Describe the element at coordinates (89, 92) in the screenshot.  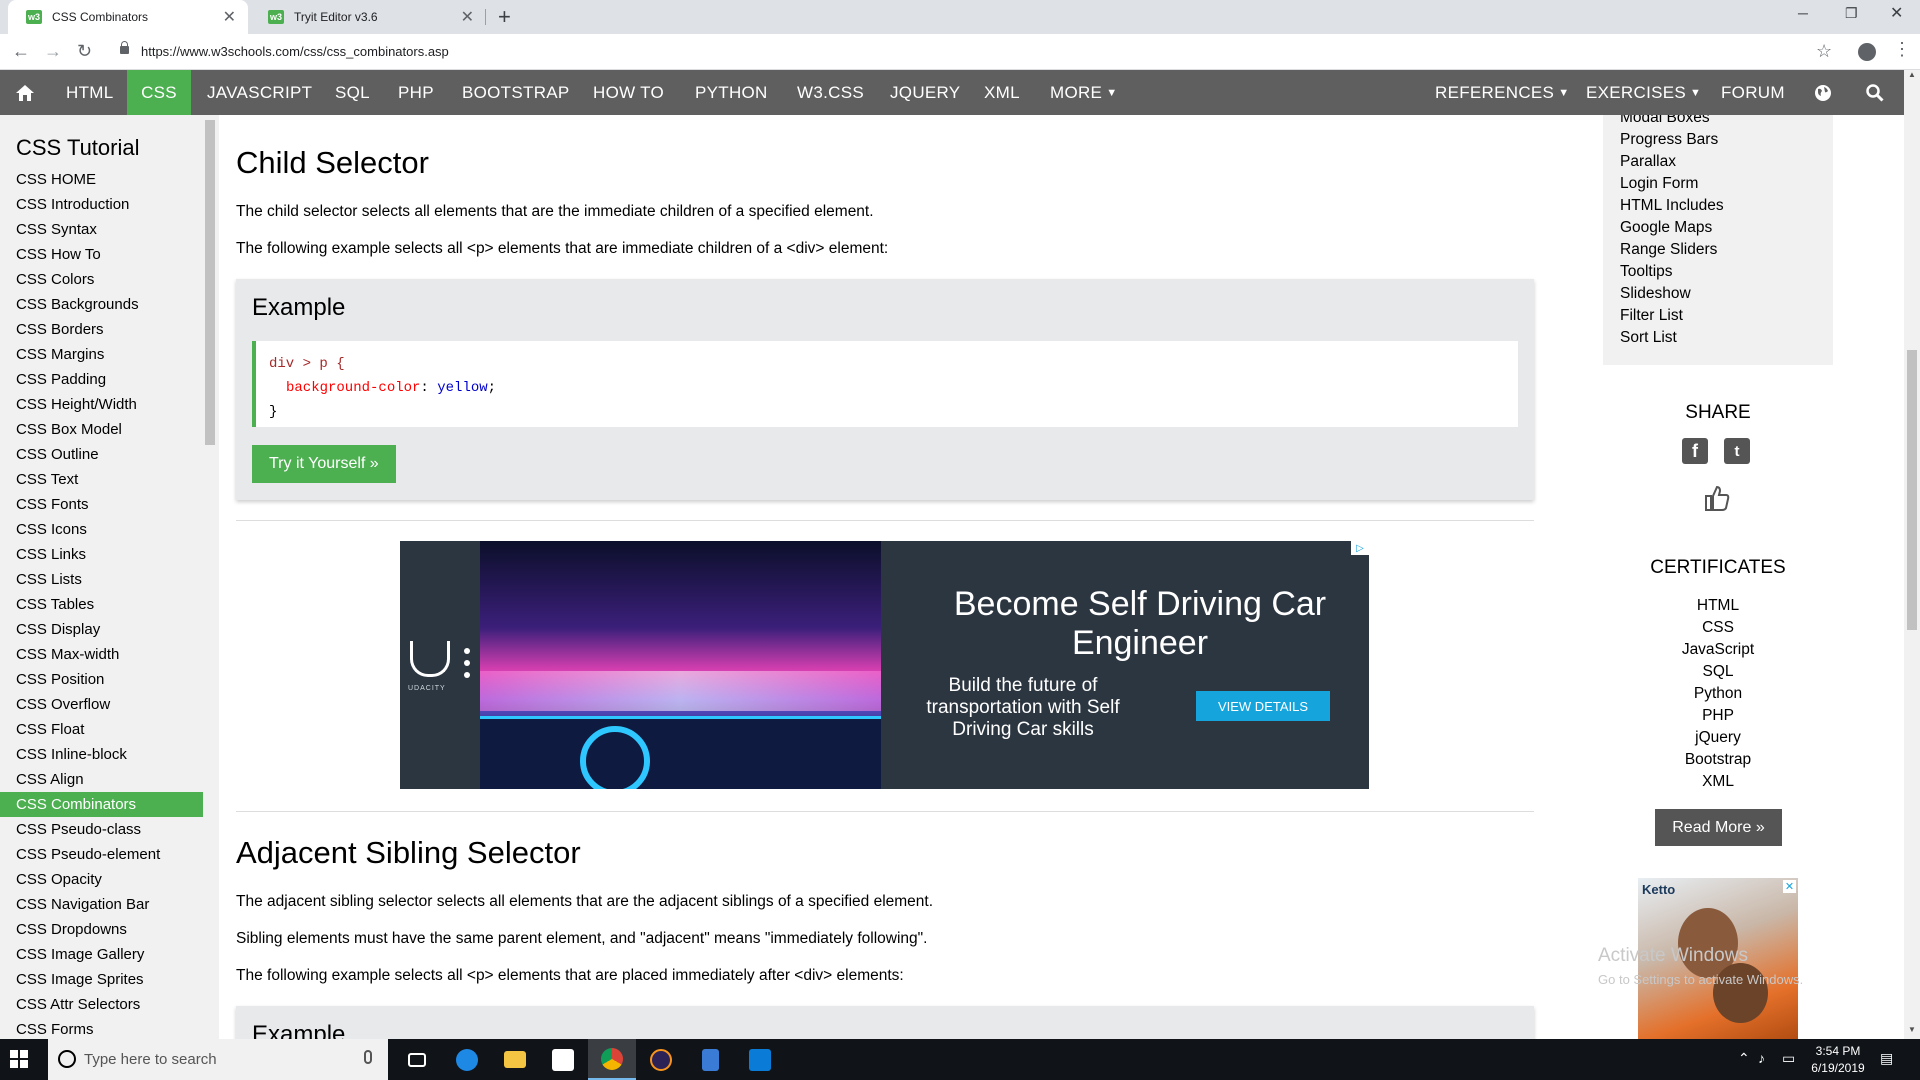
I see `nav-item-html: HTML` at that location.